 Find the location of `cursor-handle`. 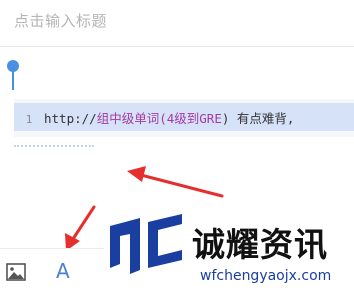

cursor-handle is located at coordinates (14, 75).